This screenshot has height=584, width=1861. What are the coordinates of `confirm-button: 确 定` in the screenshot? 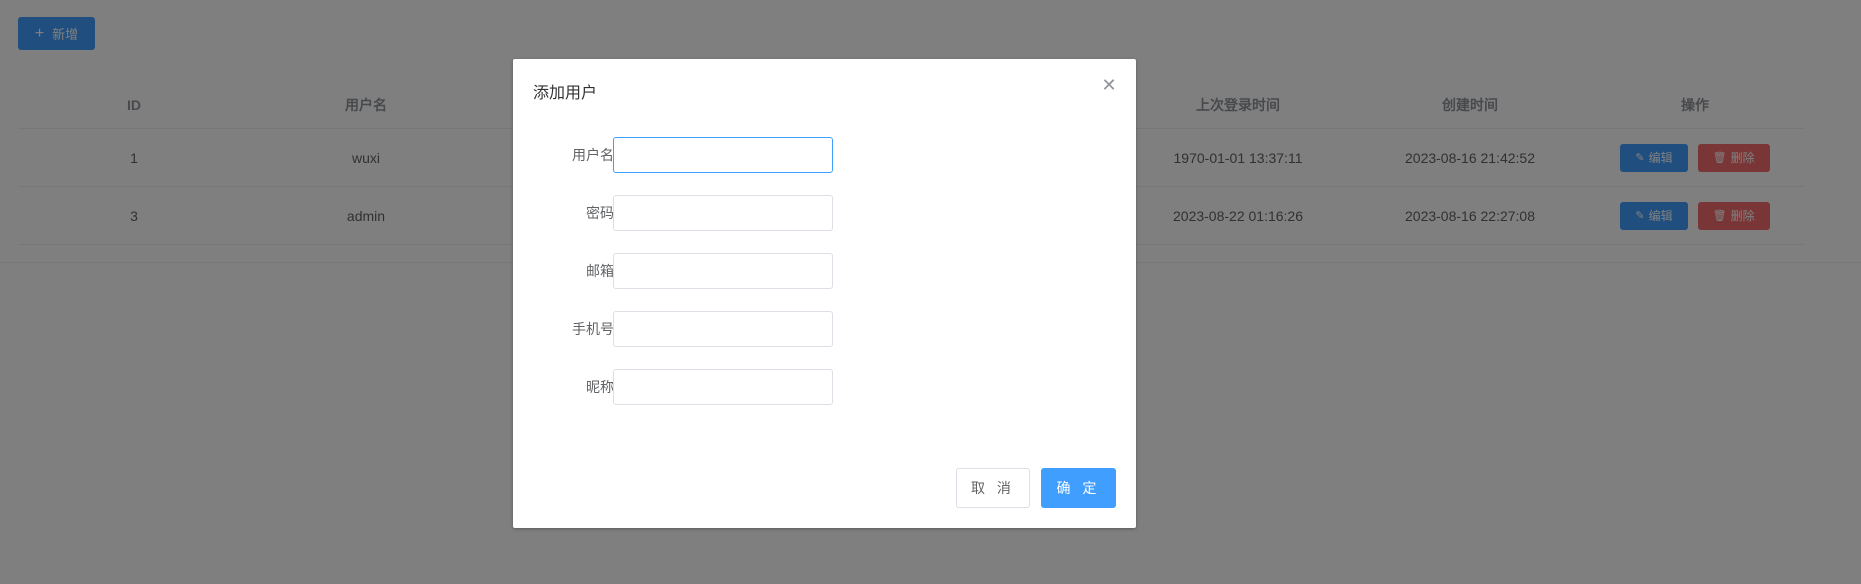 It's located at (1078, 488).